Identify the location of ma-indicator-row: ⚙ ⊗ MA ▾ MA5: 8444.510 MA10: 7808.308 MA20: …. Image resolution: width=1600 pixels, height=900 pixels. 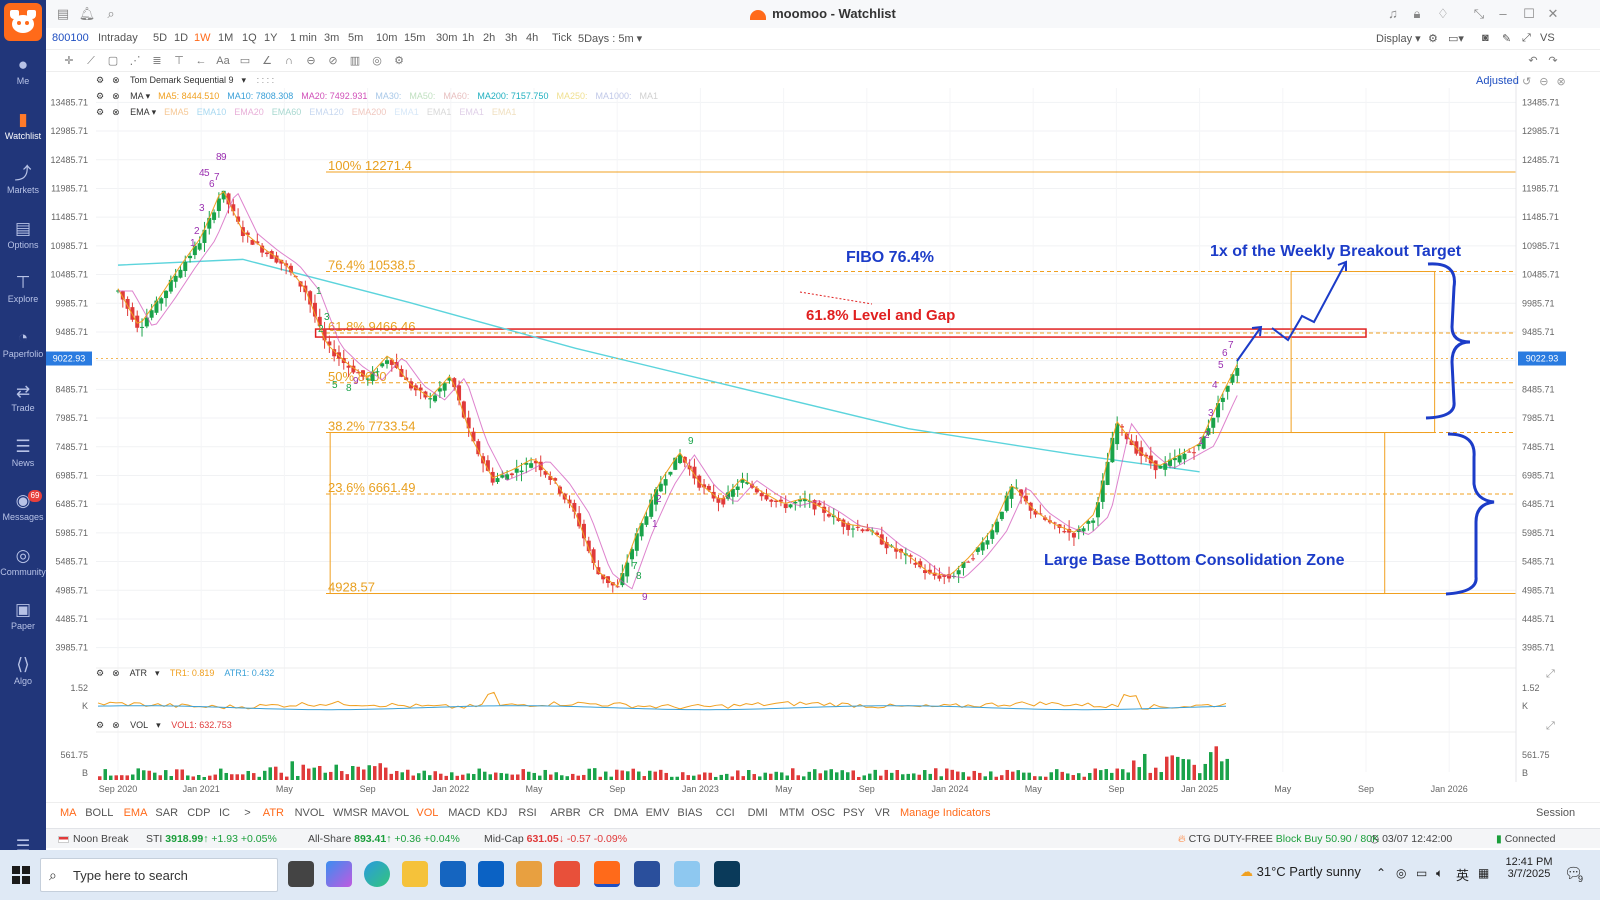
(381, 98).